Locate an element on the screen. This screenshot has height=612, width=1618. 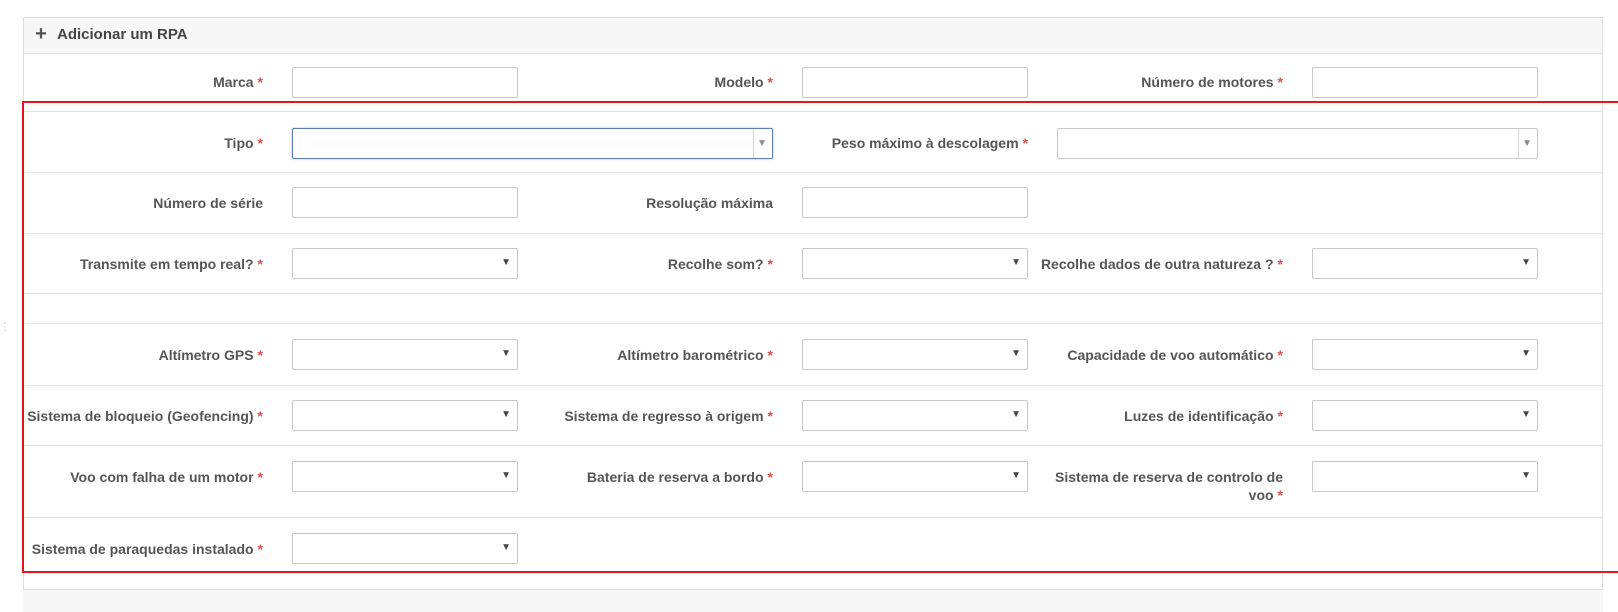
marca-input is located at coordinates (405, 82).